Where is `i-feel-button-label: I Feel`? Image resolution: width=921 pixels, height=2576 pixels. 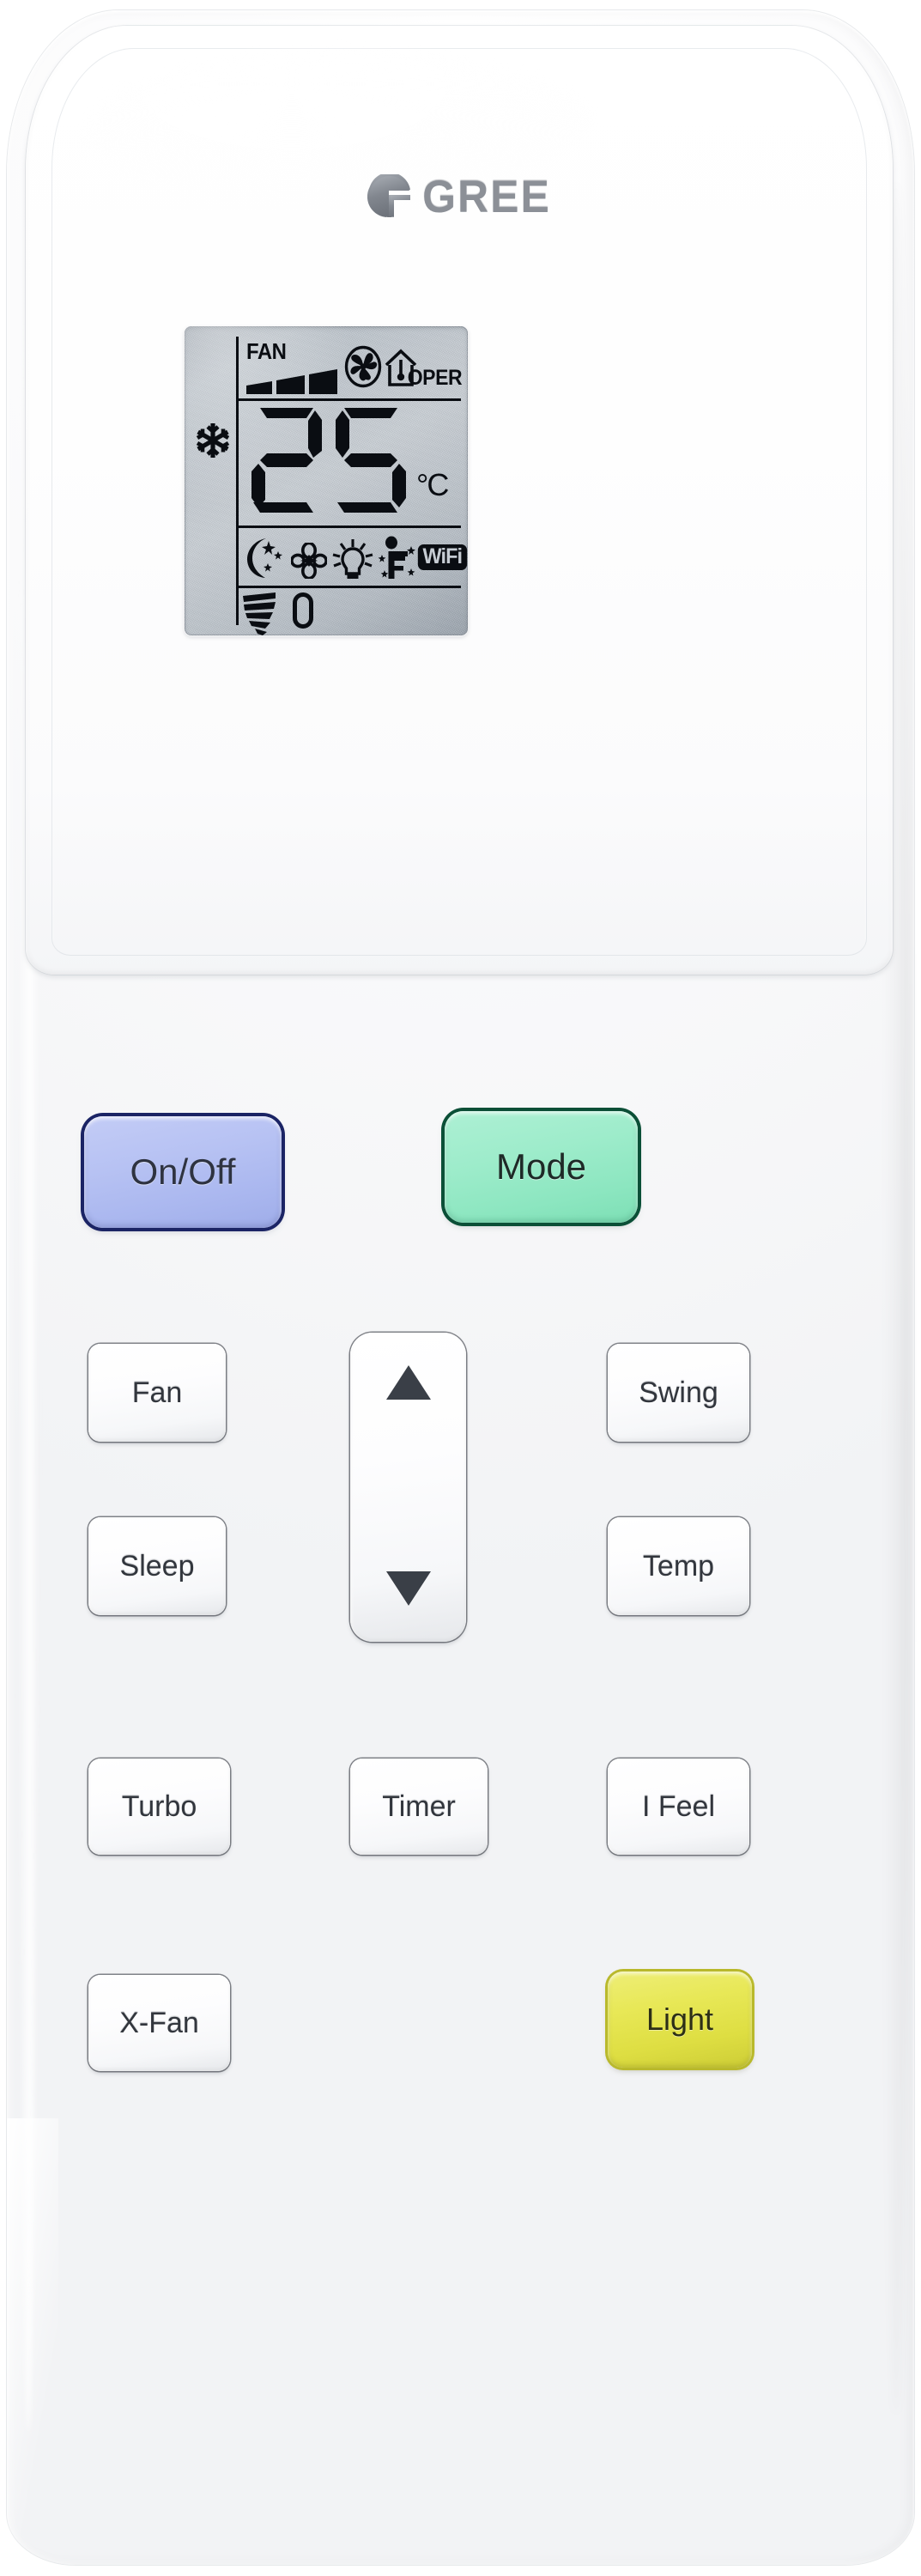
i-feel-button-label: I Feel is located at coordinates (678, 1806).